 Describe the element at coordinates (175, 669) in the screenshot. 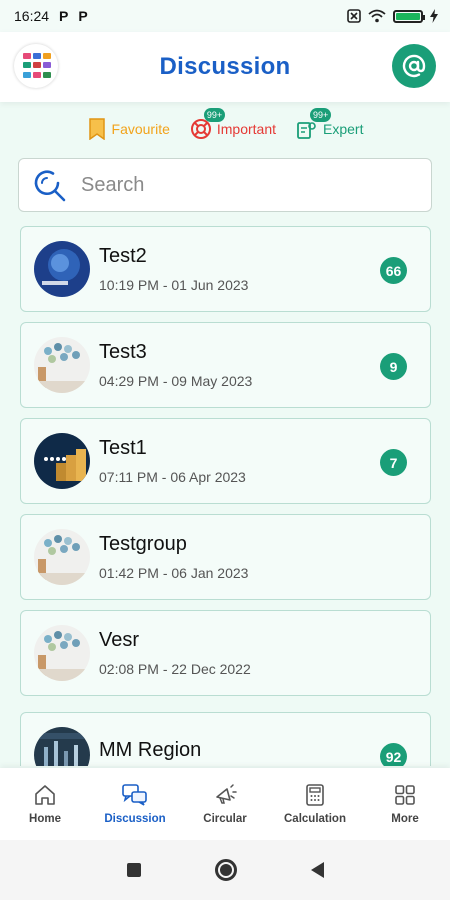

I see `discussion-timestamp: 02:08 PM - 22 Dec 2022` at that location.